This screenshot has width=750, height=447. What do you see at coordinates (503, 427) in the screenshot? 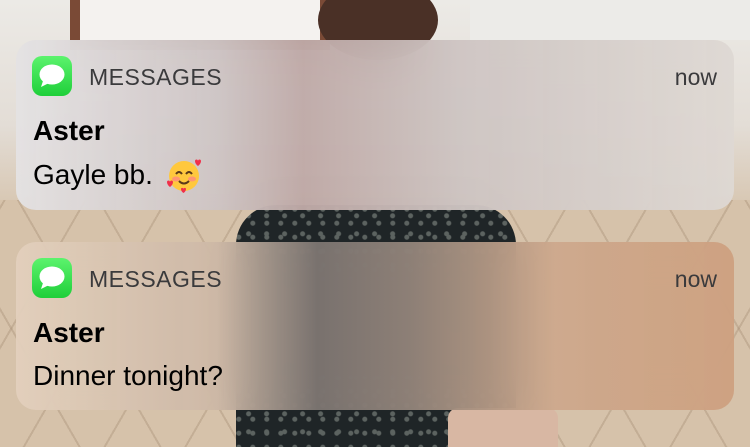
I see `handbag` at bounding box center [503, 427].